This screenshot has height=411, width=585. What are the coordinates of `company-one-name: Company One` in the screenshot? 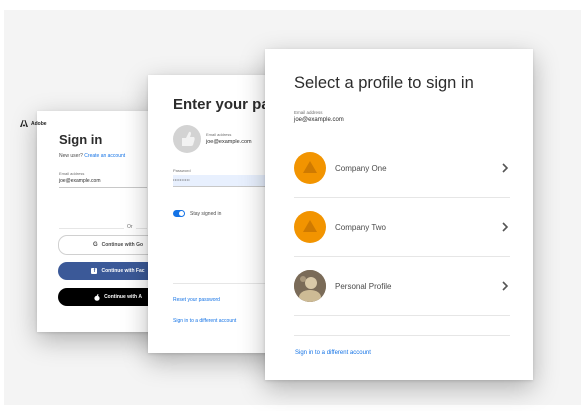 It's located at (361, 168).